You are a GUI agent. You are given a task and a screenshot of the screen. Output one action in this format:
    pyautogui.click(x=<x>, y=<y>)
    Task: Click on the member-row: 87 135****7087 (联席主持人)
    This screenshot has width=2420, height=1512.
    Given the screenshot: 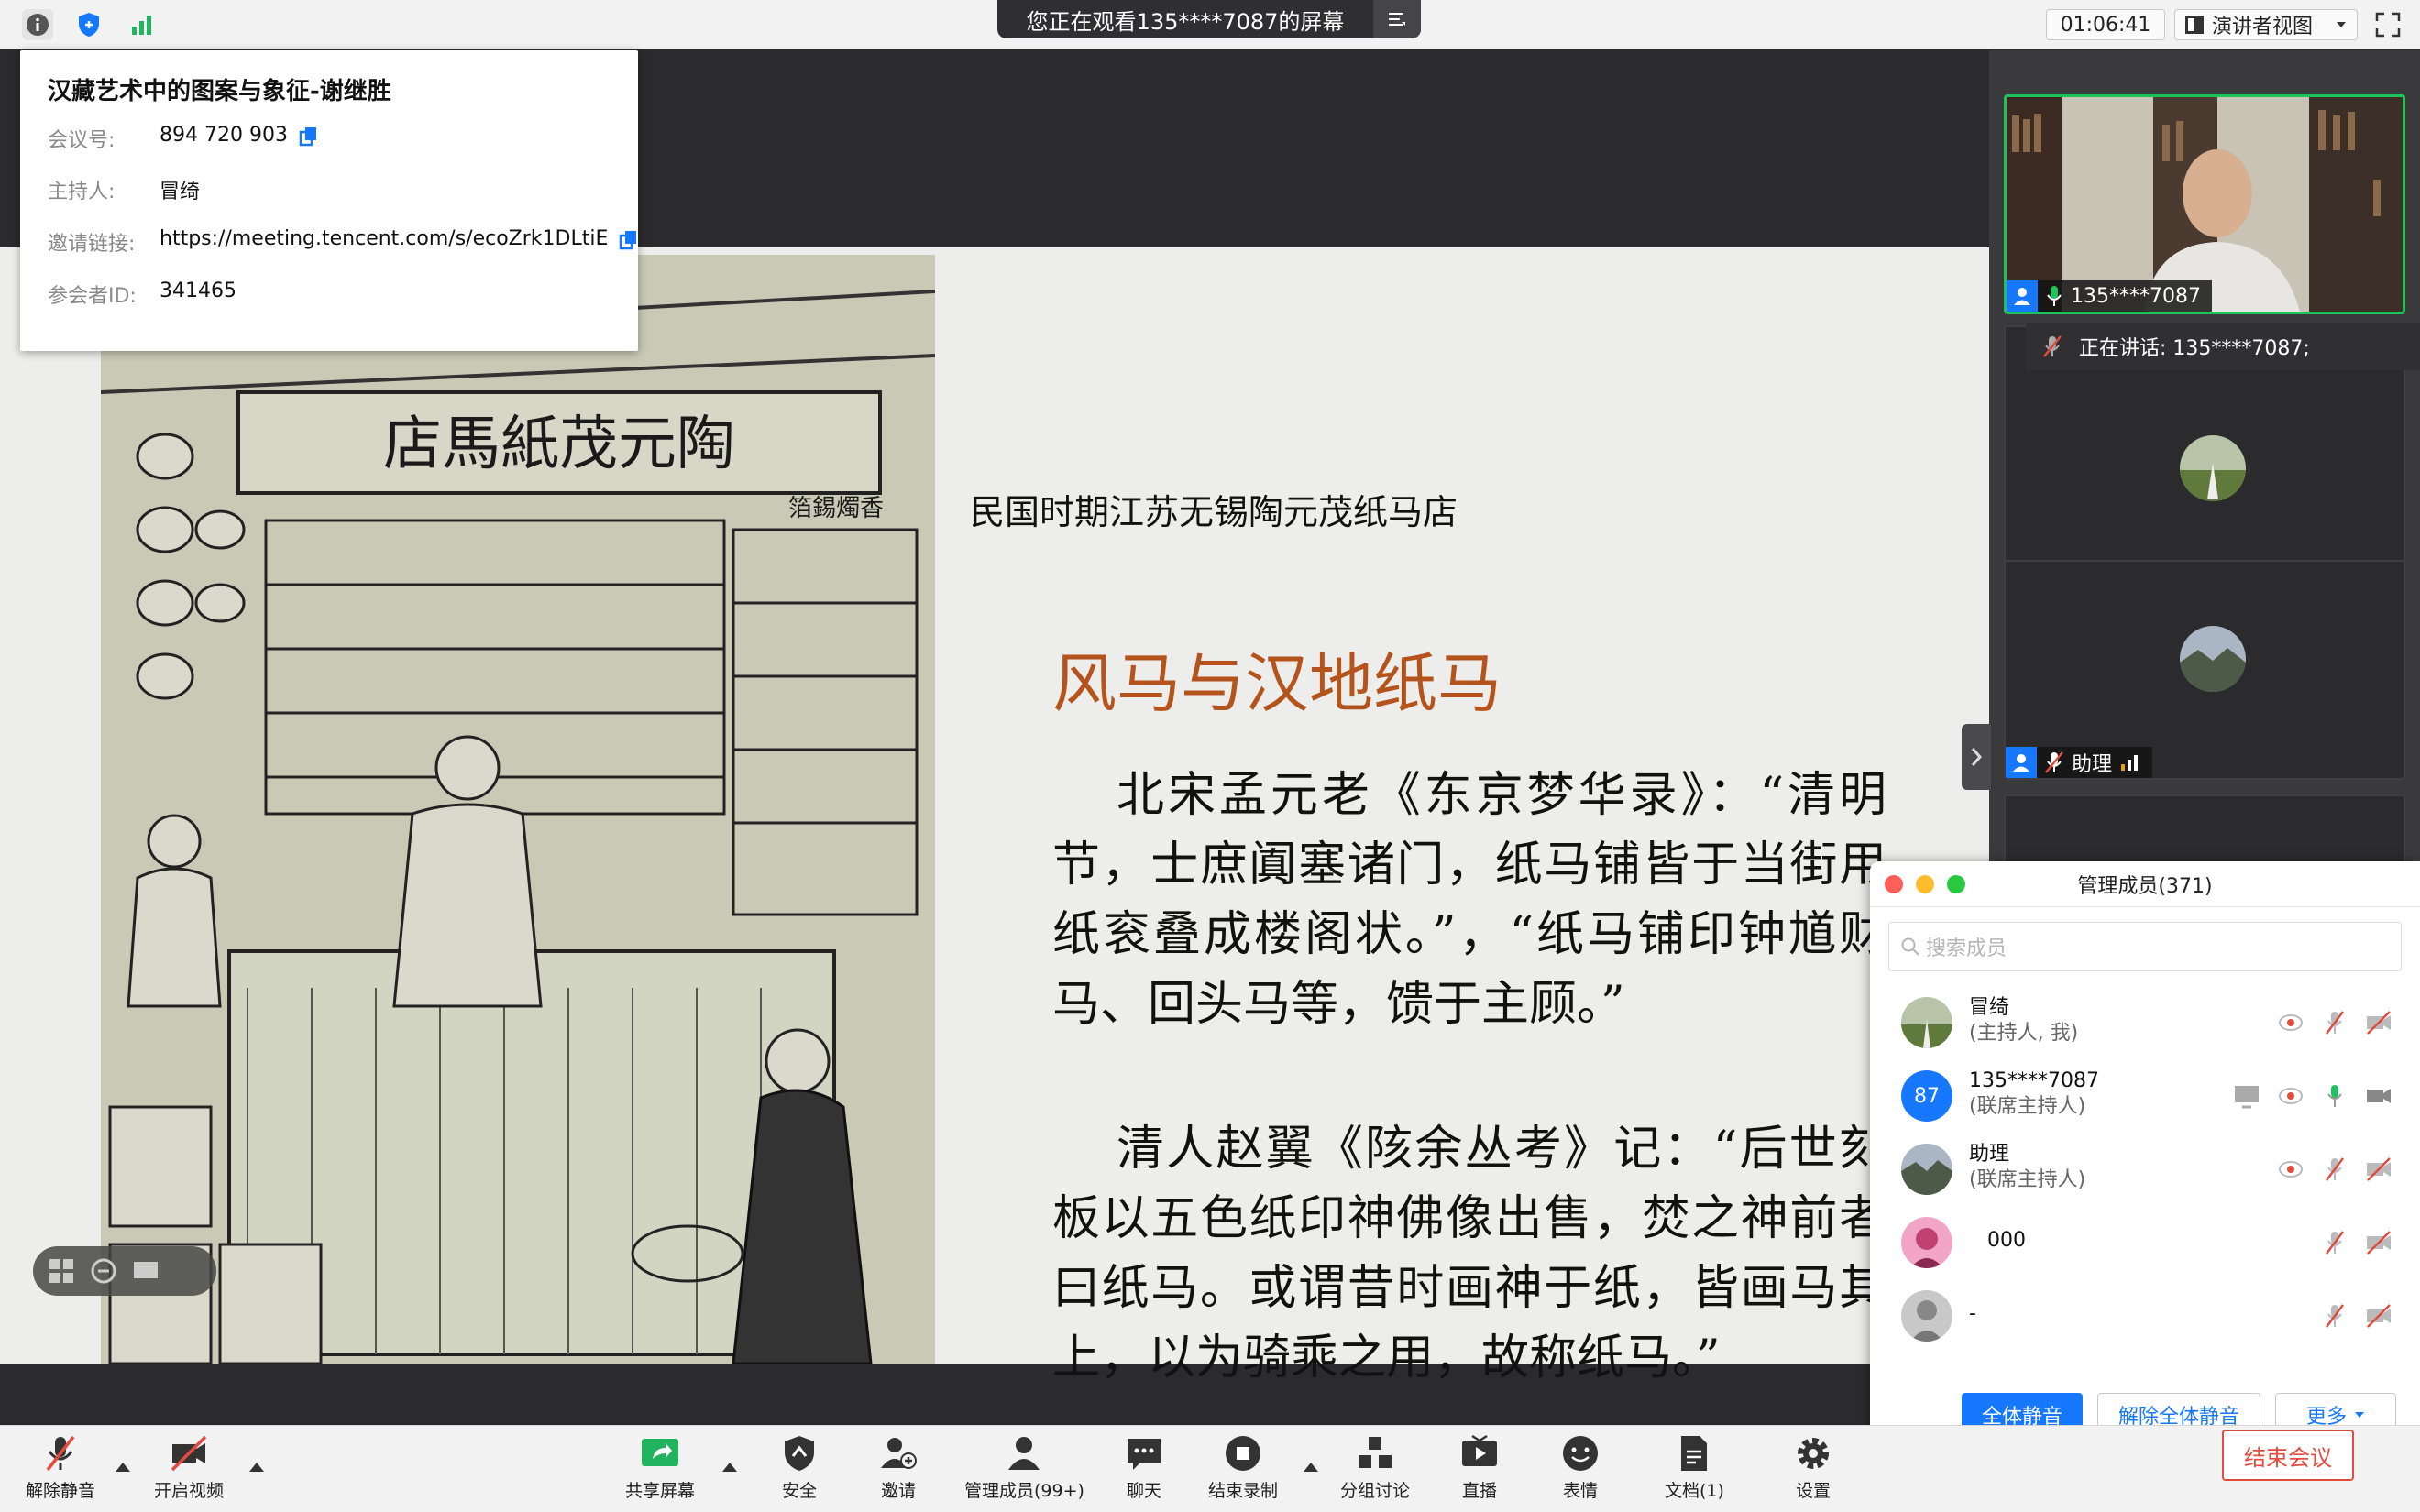 What is the action you would take?
    pyautogui.click(x=2145, y=1096)
    